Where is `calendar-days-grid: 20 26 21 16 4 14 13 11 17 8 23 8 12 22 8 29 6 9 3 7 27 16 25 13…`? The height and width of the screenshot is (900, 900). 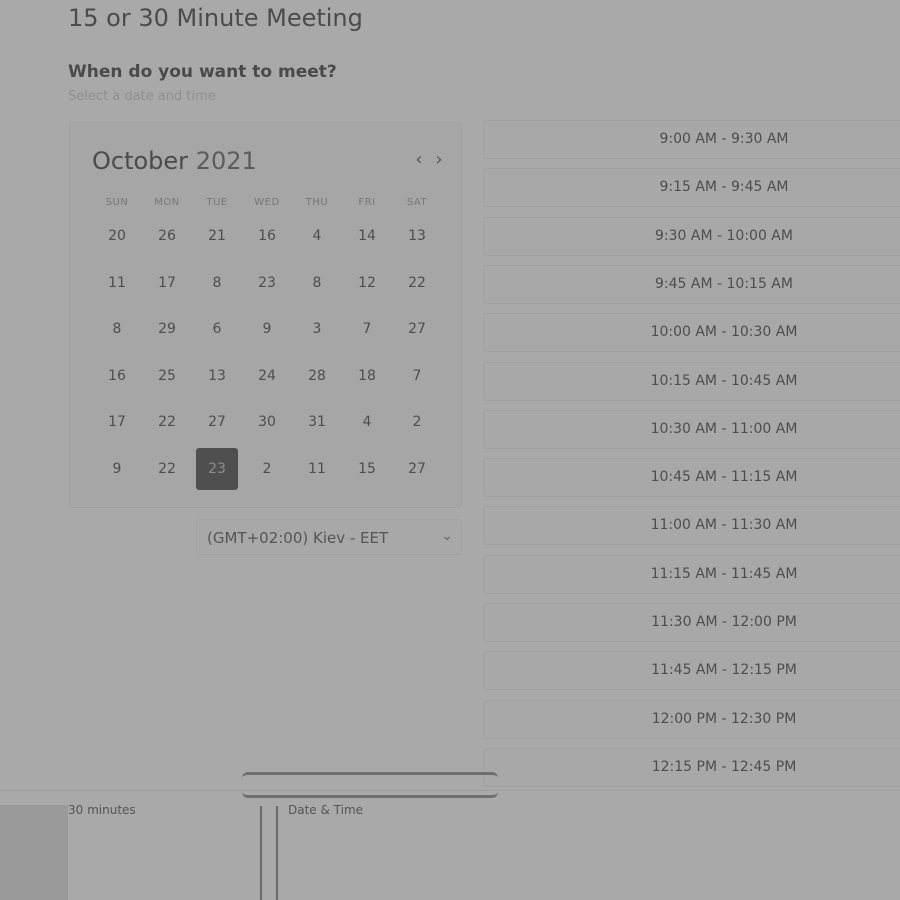 calendar-days-grid: 20 26 21 16 4 14 13 11 17 8 23 8 12 22 8 29 6 9 3 7 27 16 25 13… is located at coordinates (267, 352).